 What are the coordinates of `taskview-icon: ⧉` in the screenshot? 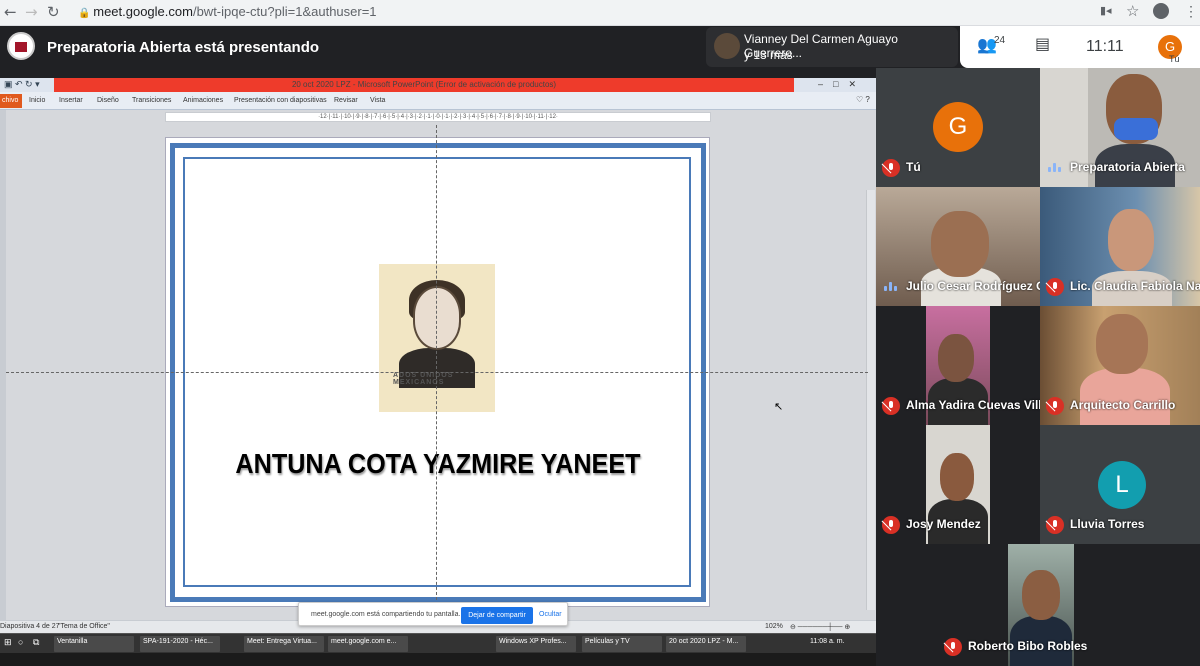 It's located at (36, 642).